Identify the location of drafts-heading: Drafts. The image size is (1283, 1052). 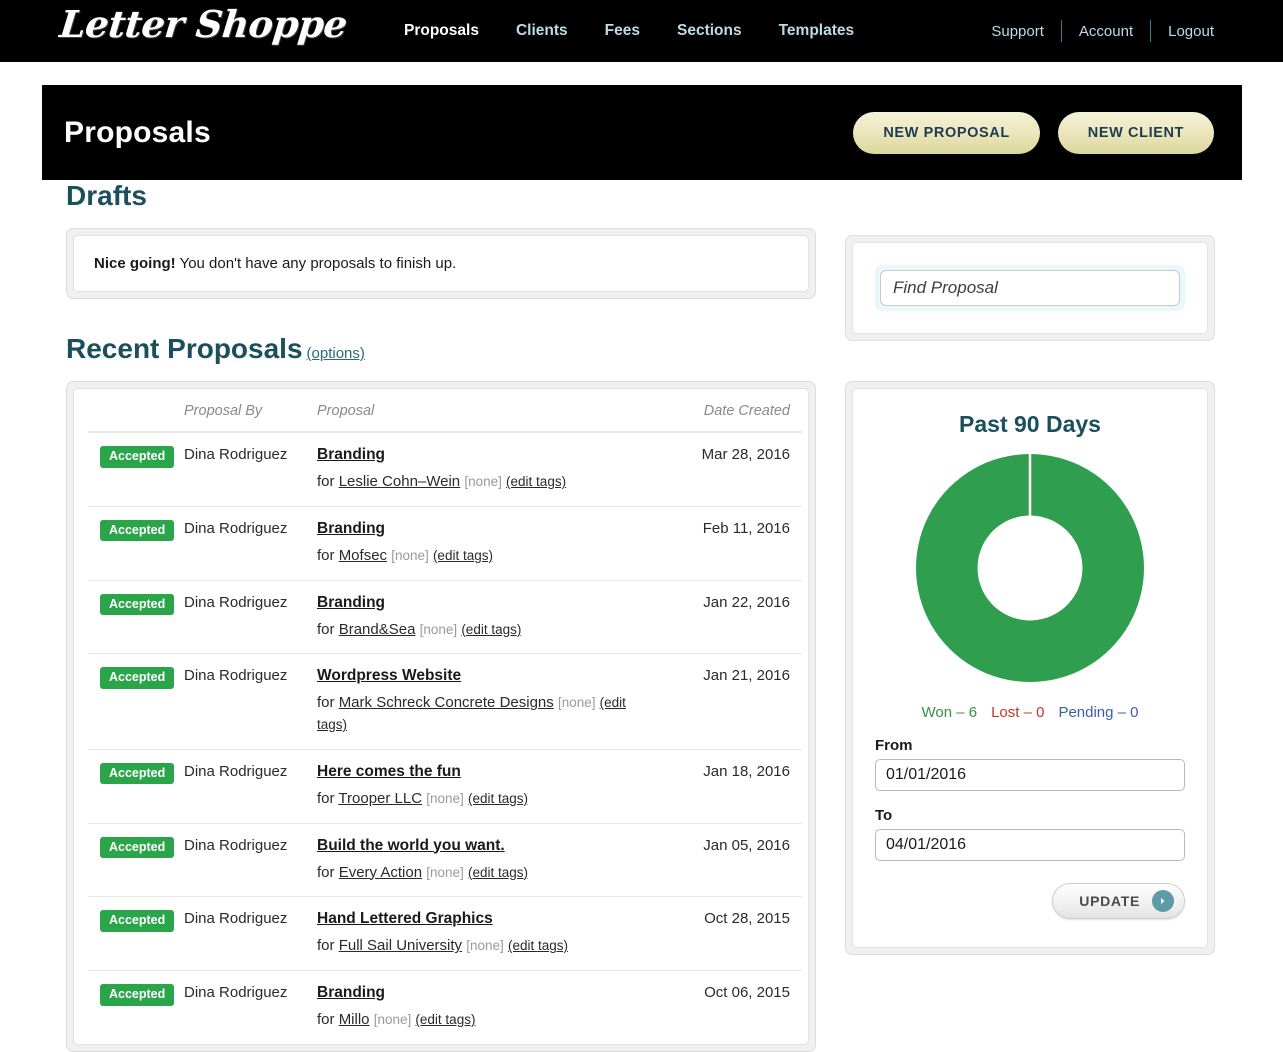
(441, 196).